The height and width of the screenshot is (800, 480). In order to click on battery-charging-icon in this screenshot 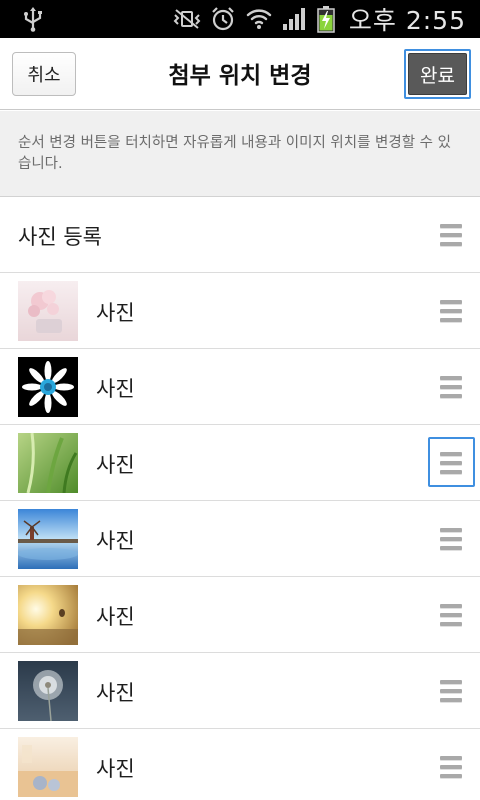, I will do `click(326, 19)`.